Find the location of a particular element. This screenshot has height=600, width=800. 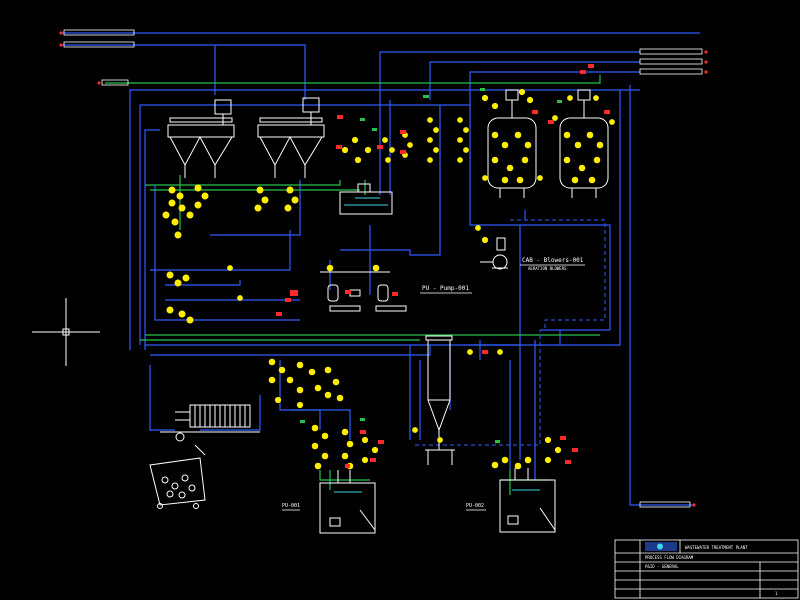

pu-tank-right-label: PU-002 is located at coordinates (475, 506).